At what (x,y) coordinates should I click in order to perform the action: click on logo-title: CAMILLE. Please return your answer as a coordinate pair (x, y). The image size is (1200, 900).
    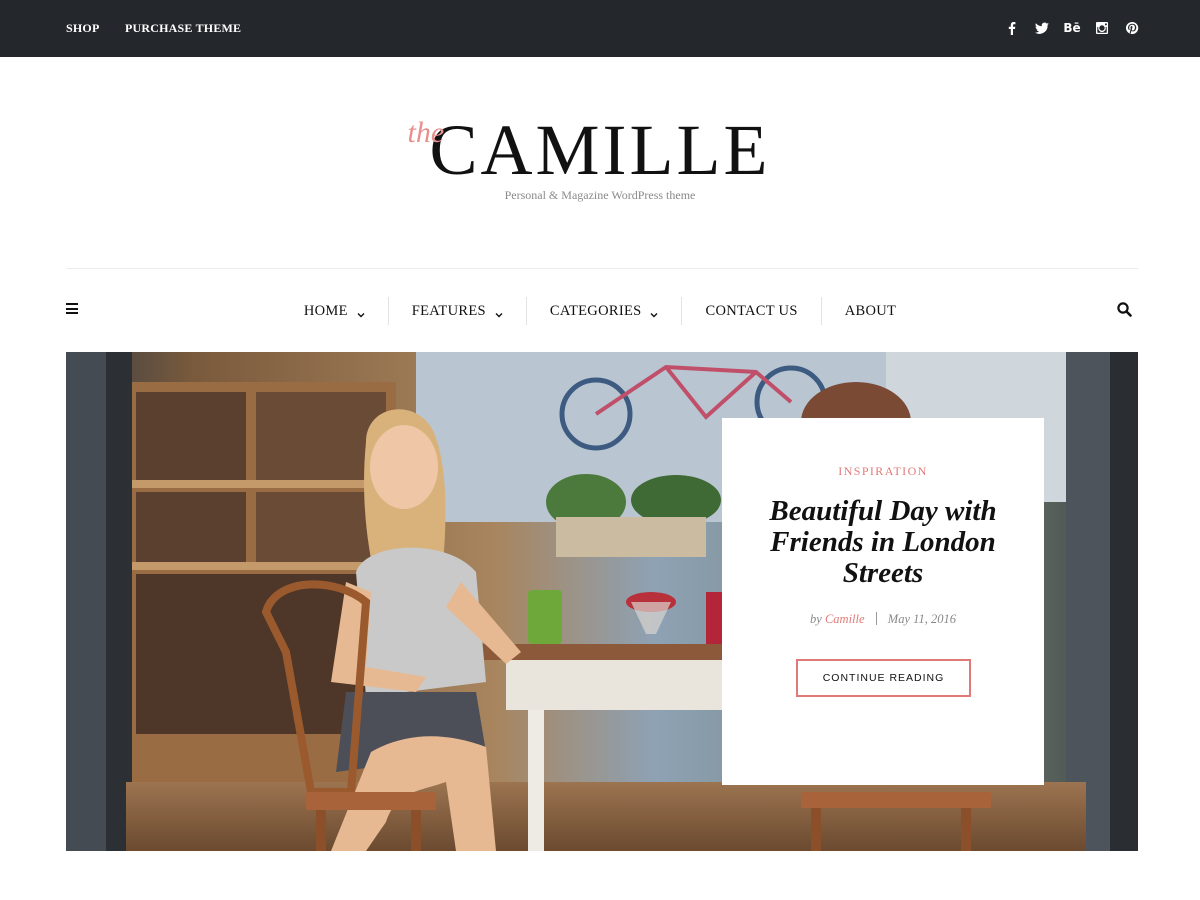
    Looking at the image, I should click on (600, 150).